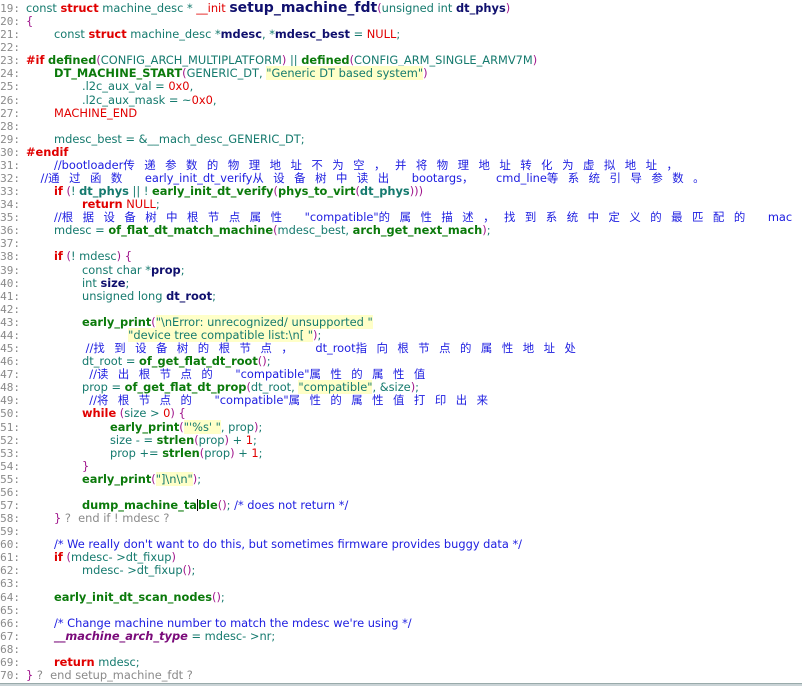  Describe the element at coordinates (401, 675) in the screenshot. I see `code-line: 70:} ? end setup_machine_fdt ?` at that location.